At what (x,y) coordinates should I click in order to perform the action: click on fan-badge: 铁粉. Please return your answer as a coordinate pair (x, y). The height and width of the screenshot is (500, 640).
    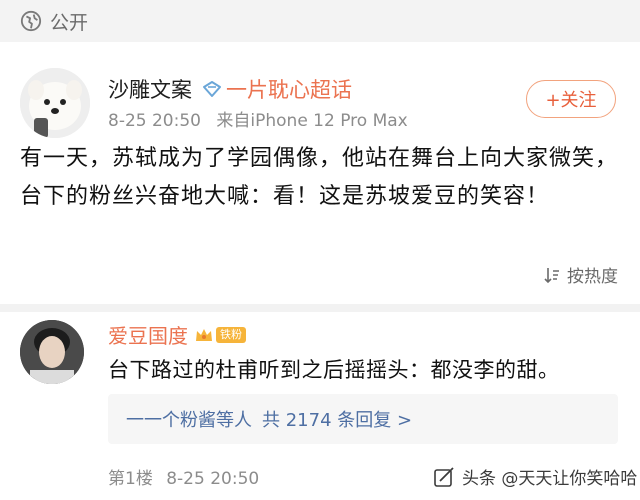
    Looking at the image, I should click on (231, 334).